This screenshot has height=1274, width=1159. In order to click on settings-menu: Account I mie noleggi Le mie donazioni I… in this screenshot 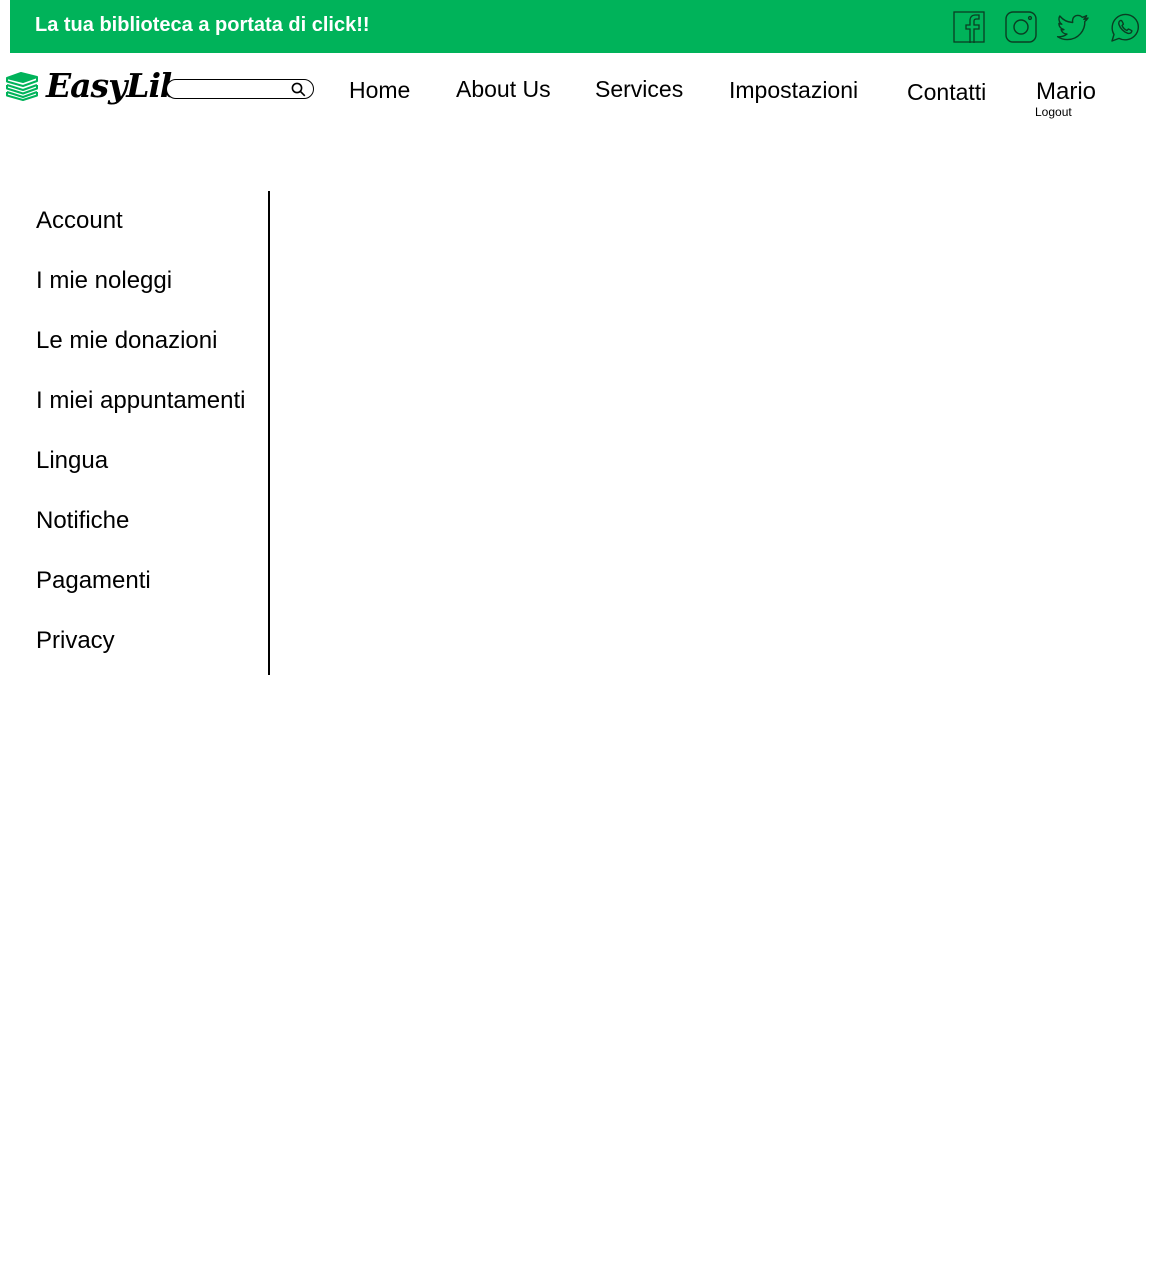, I will do `click(140, 445)`.